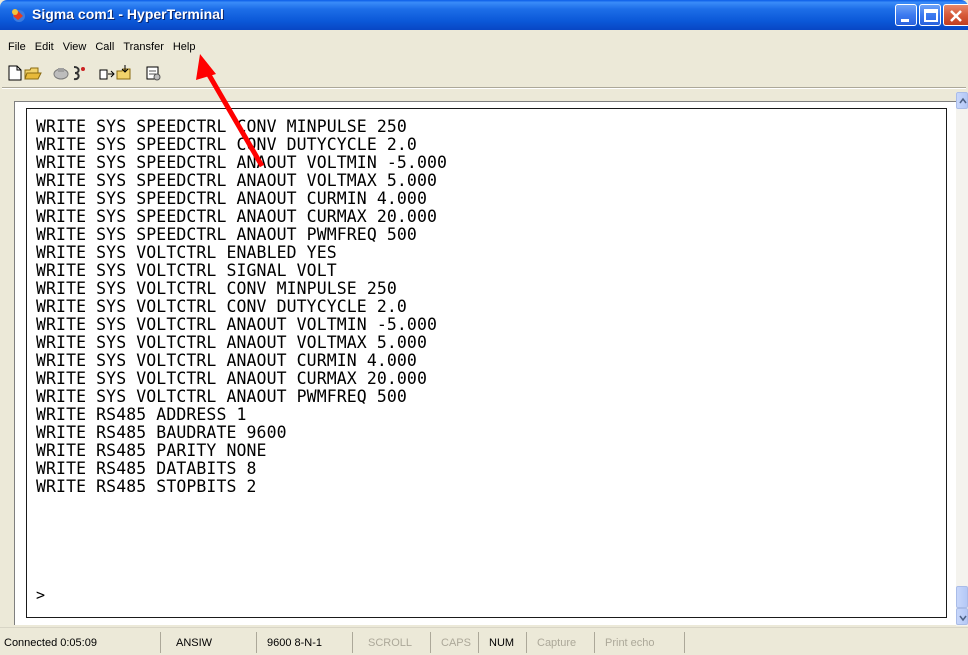 Image resolution: width=968 pixels, height=655 pixels. What do you see at coordinates (906, 15) in the screenshot?
I see `minimize-button` at bounding box center [906, 15].